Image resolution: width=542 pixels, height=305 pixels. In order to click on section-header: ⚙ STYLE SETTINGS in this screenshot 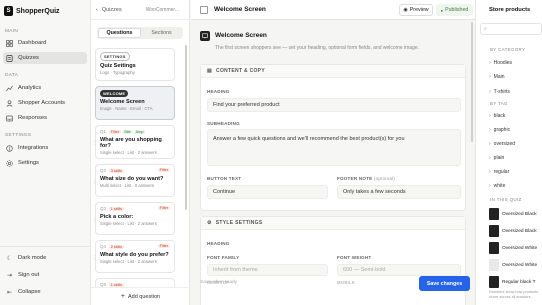, I will do `click(333, 223)`.